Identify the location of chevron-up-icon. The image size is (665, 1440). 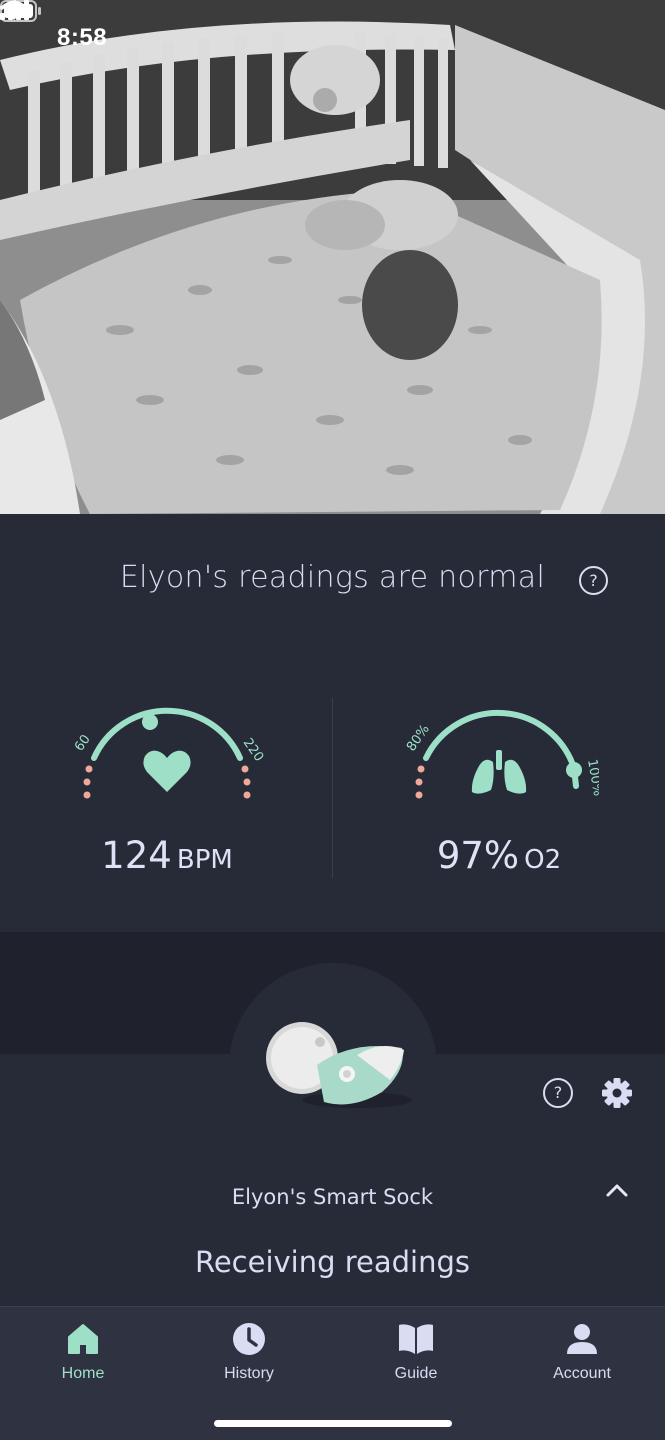
(617, 1190).